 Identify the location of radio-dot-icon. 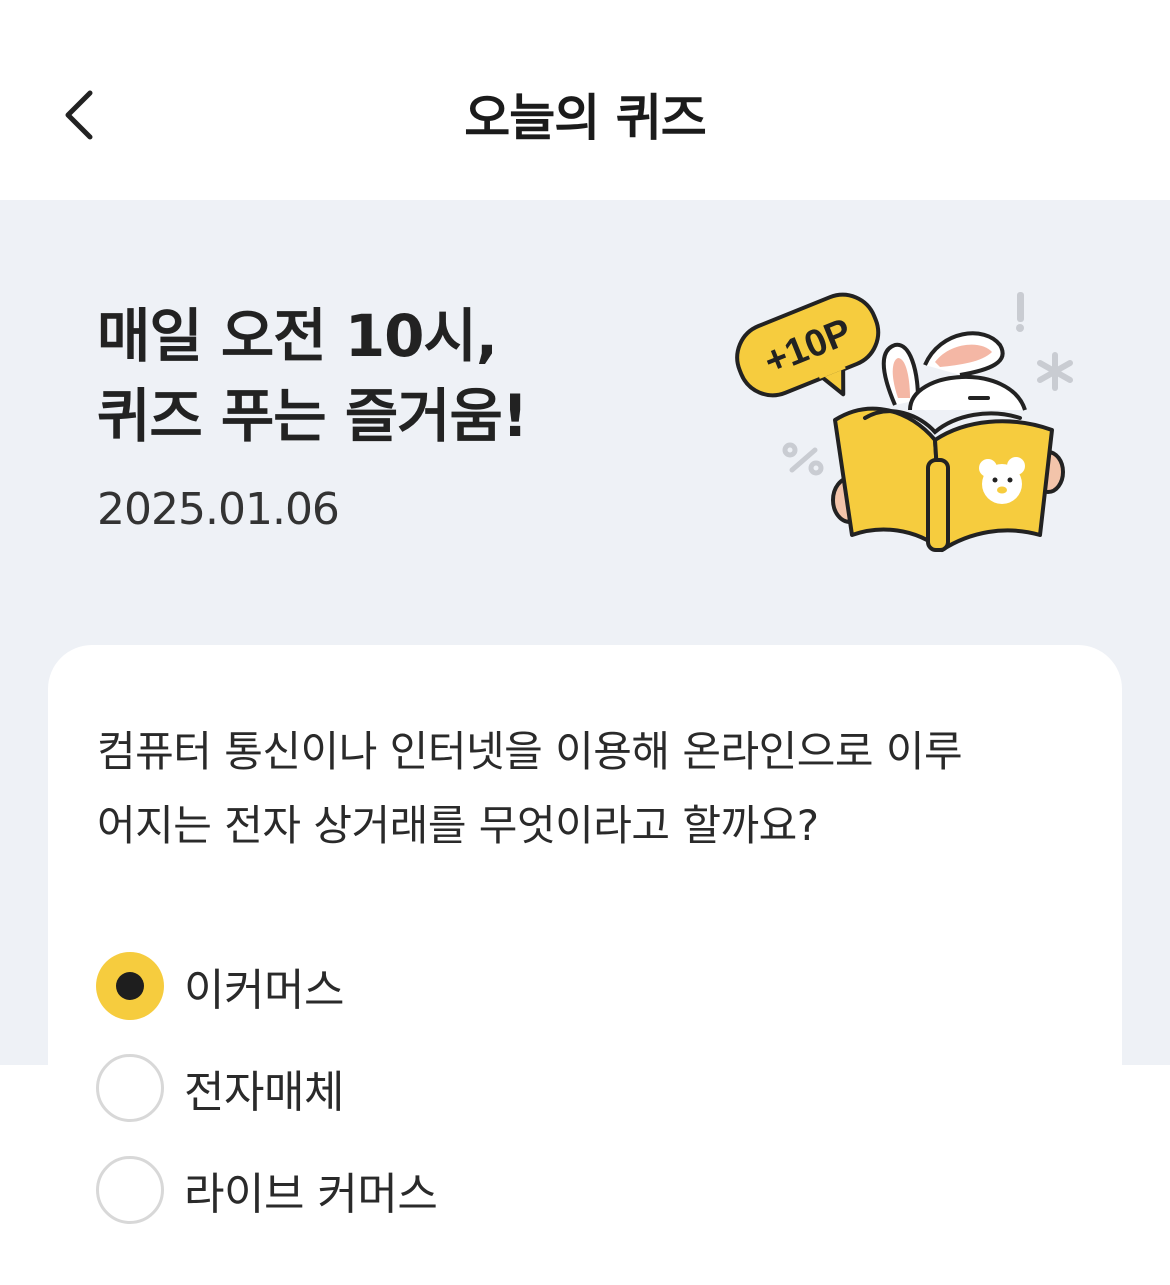
(130, 986).